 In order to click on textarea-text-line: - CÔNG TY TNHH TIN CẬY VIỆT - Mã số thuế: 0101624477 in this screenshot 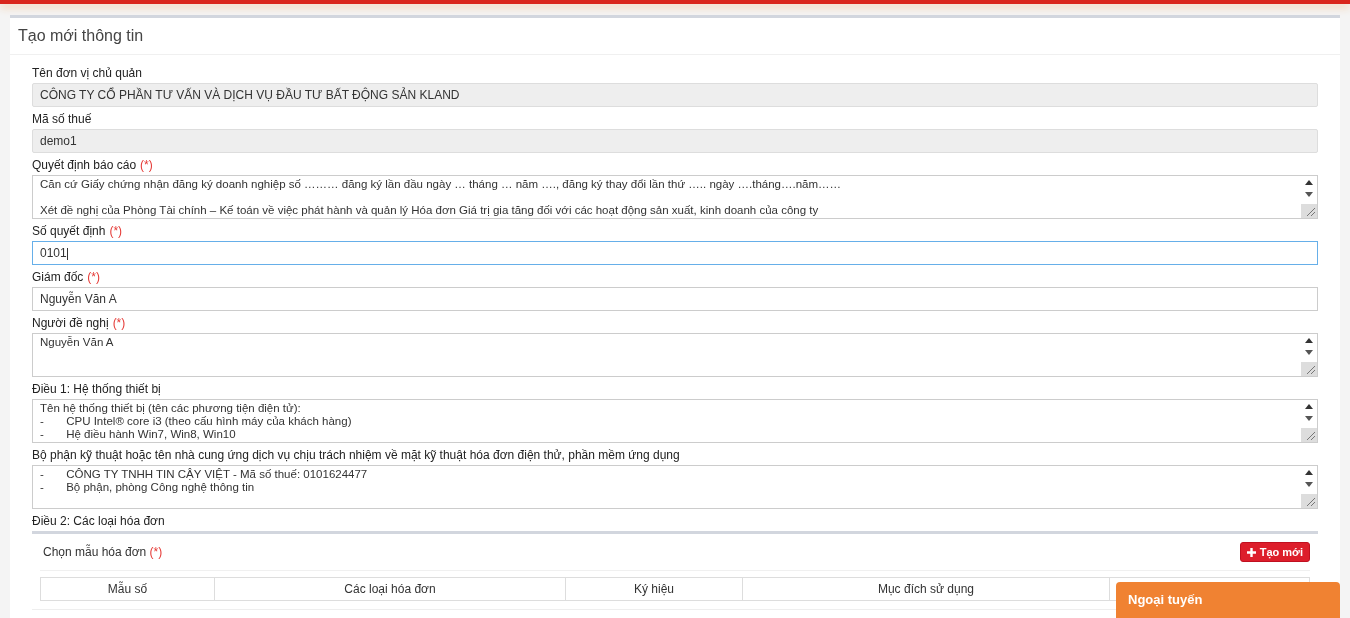, I will do `click(204, 474)`.